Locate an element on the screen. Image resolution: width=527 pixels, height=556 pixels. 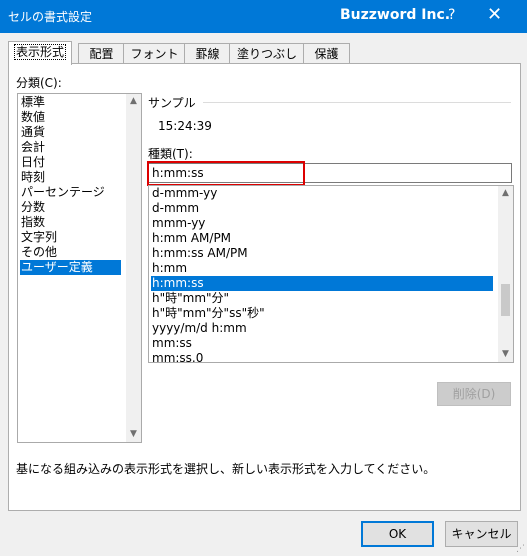
type-label: 種類(T): is located at coordinates (170, 154).